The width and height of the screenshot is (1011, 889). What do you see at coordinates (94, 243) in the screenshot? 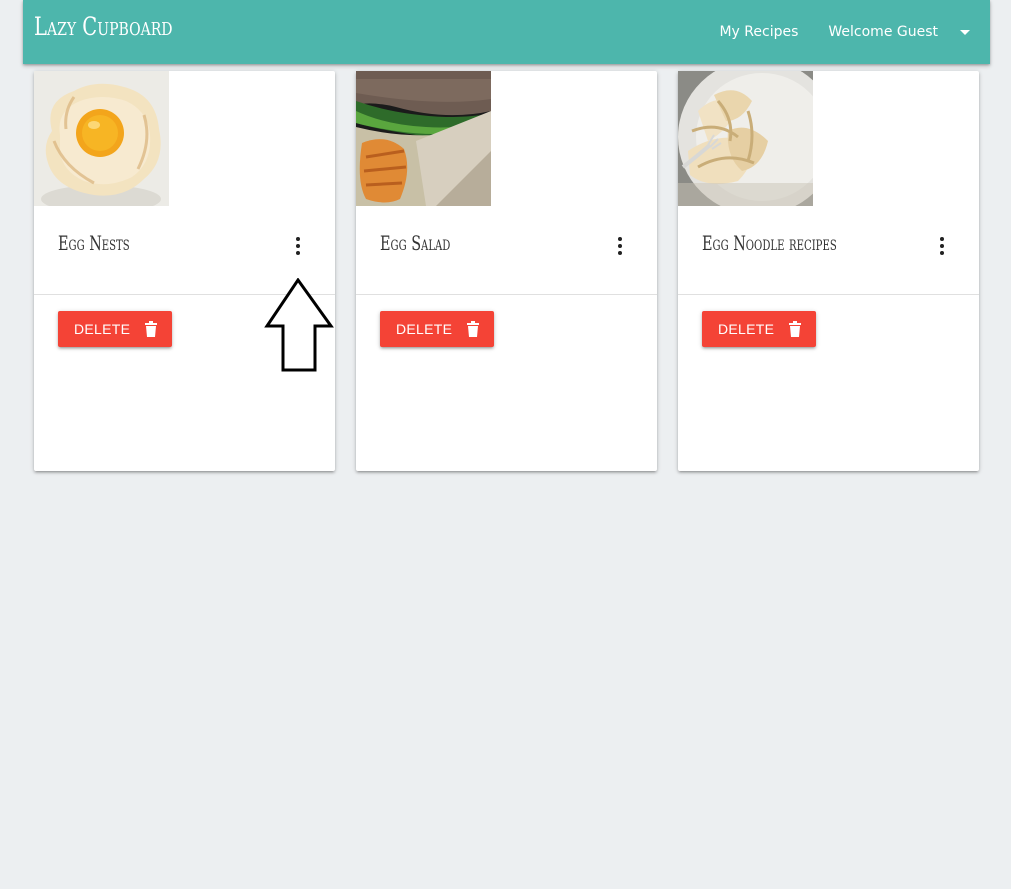
I see `recipe-title: Egg Nests` at bounding box center [94, 243].